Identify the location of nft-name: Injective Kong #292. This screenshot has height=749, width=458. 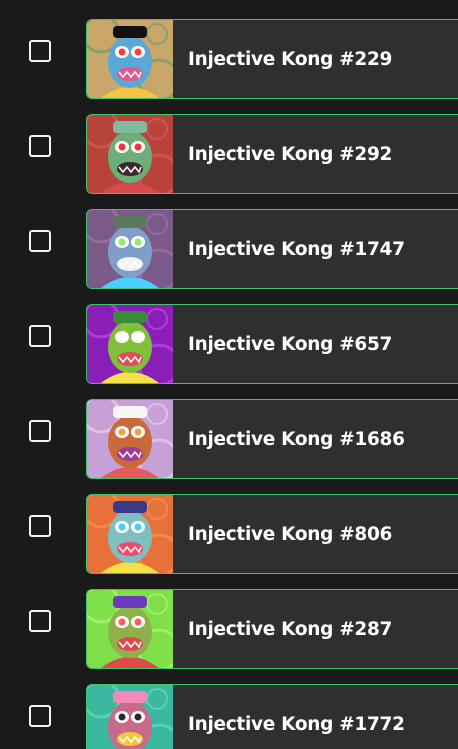
(290, 154).